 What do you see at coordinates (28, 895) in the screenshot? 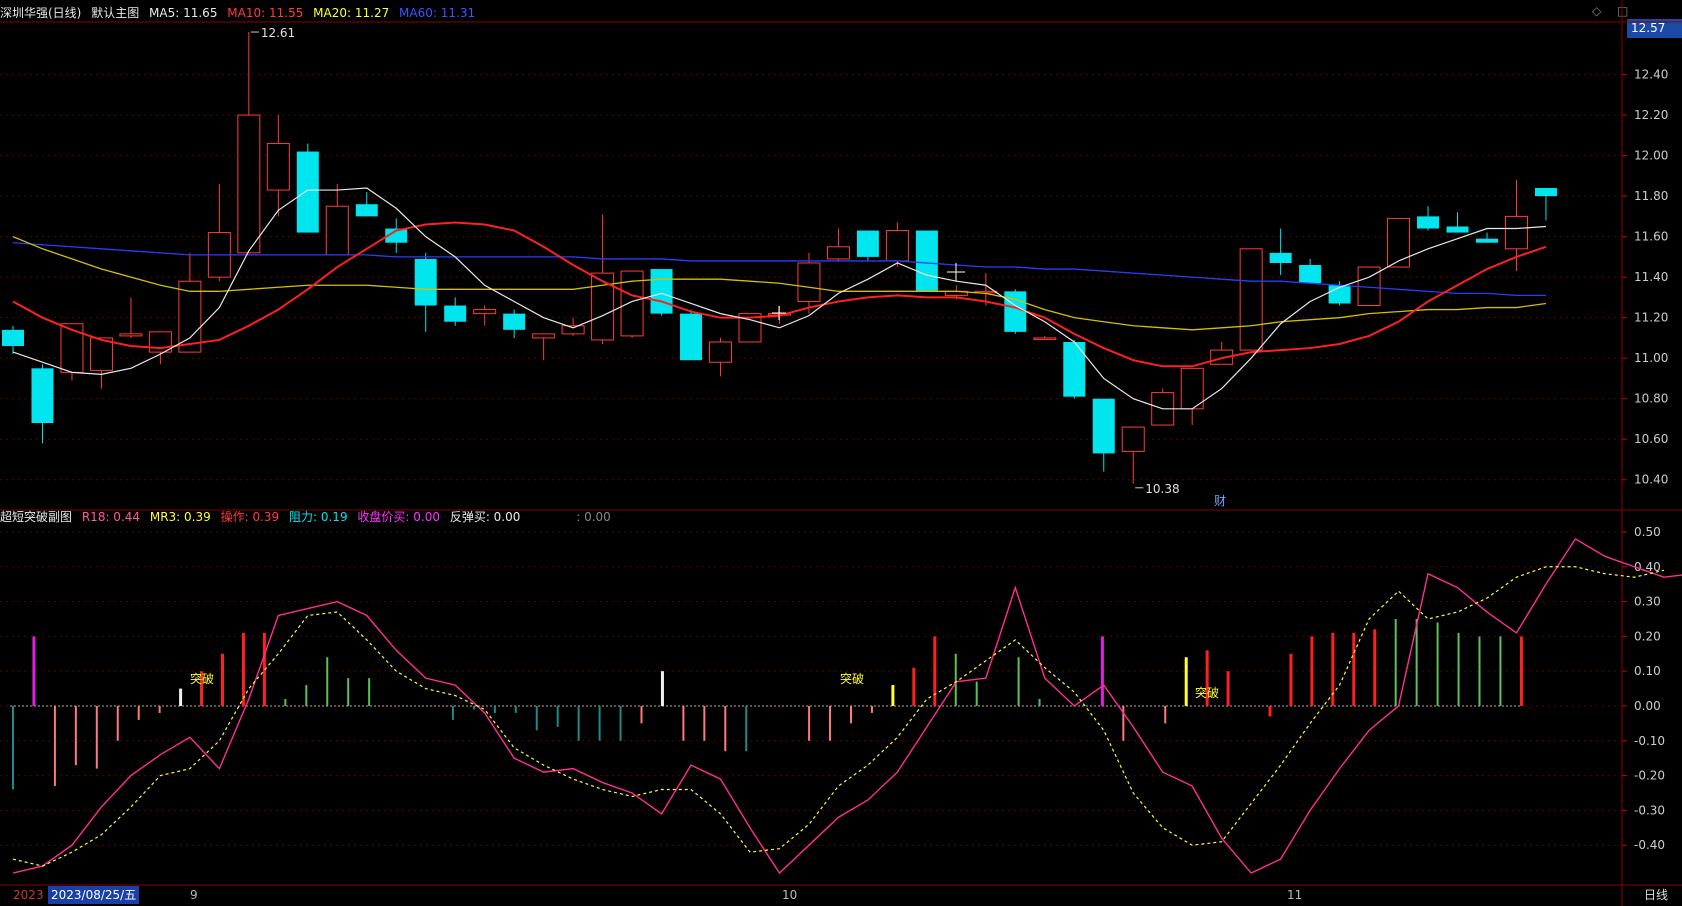
I see `x-axis-year: 2023` at bounding box center [28, 895].